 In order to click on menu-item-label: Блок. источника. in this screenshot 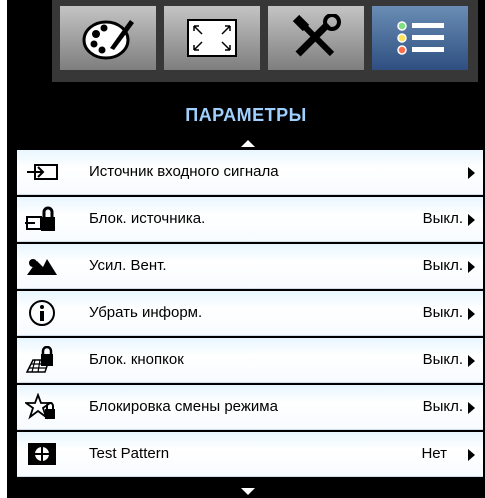, I will do `click(147, 218)`.